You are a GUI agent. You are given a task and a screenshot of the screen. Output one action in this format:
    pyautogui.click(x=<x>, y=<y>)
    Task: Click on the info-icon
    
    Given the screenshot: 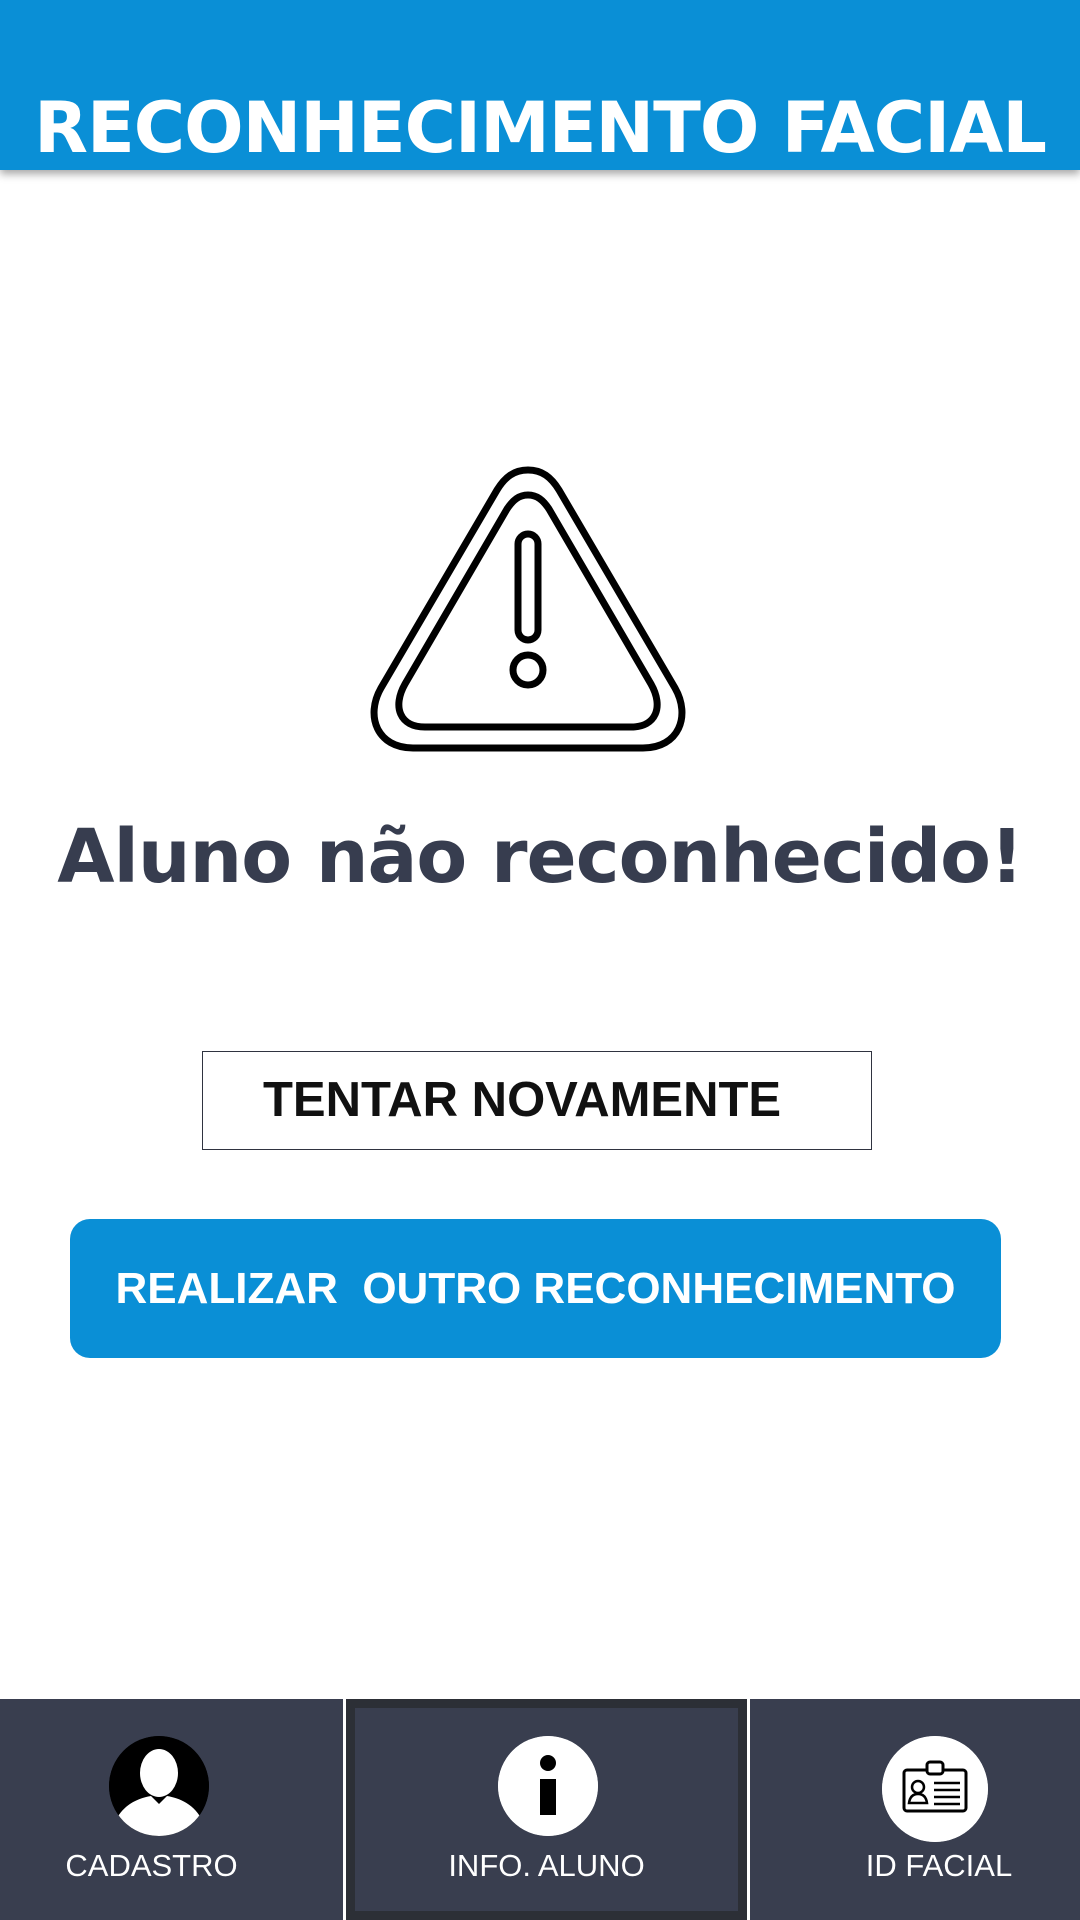 What is the action you would take?
    pyautogui.click(x=548, y=1786)
    